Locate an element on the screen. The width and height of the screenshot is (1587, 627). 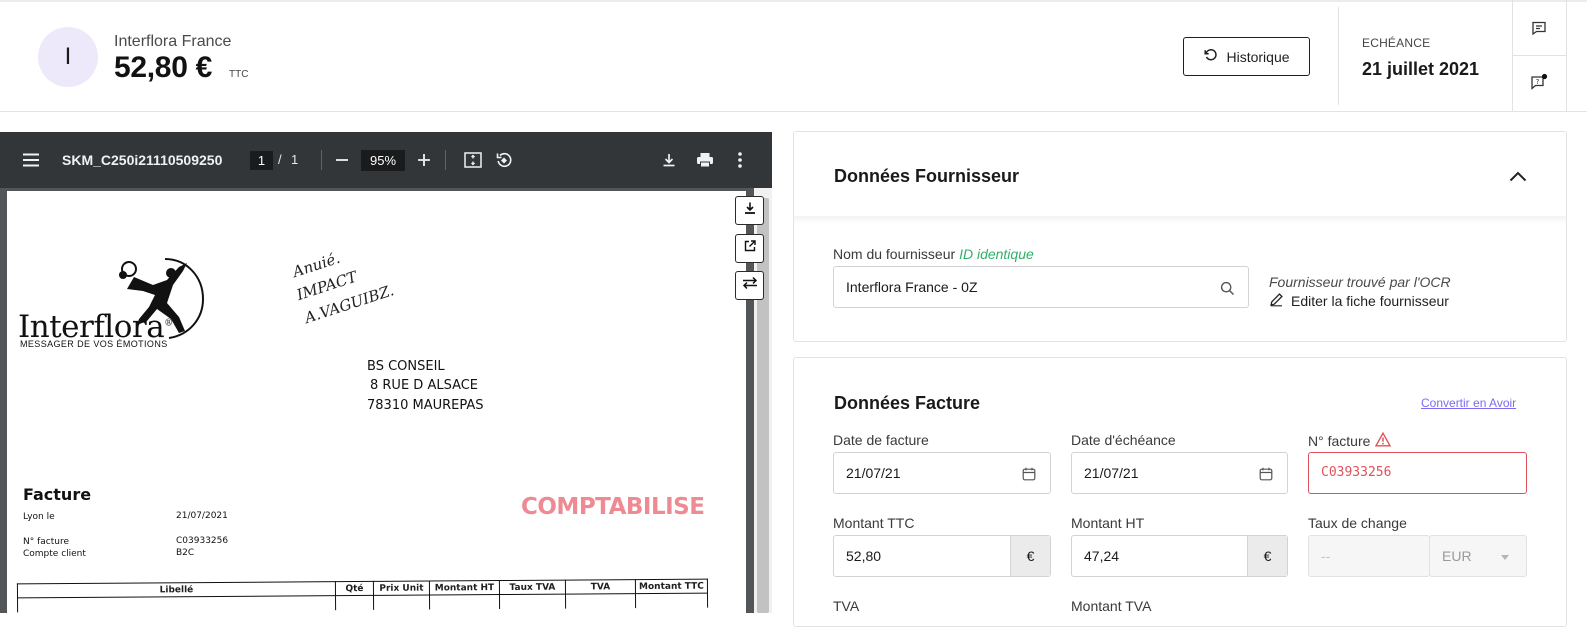
due-date-field-label: Date d'échéance is located at coordinates (1123, 440).